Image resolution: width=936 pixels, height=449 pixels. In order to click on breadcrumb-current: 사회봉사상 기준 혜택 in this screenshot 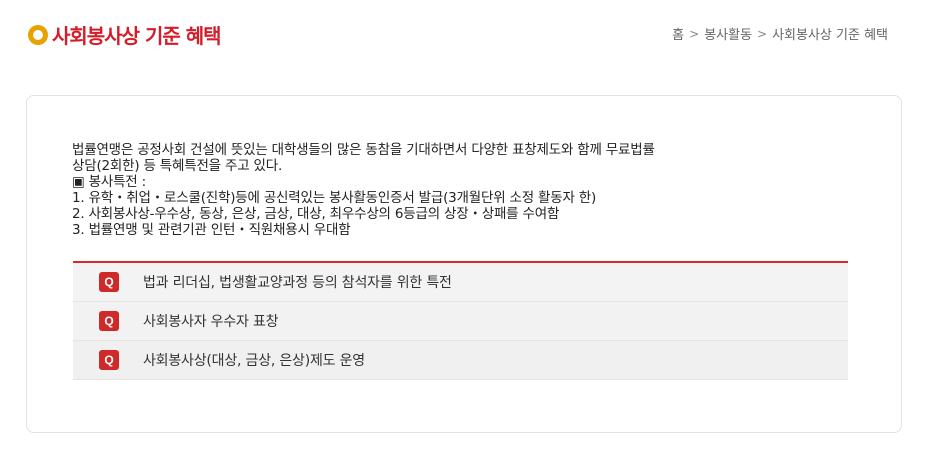, I will do `click(830, 35)`.